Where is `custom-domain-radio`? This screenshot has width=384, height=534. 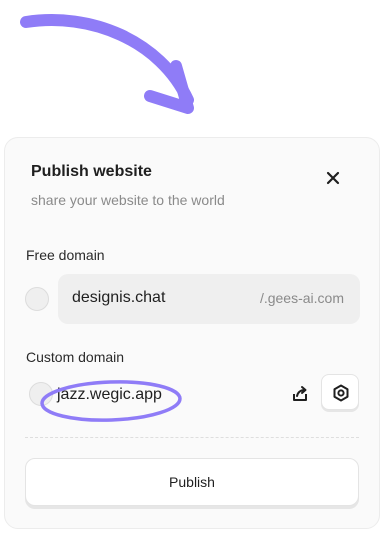
custom-domain-radio is located at coordinates (41, 394).